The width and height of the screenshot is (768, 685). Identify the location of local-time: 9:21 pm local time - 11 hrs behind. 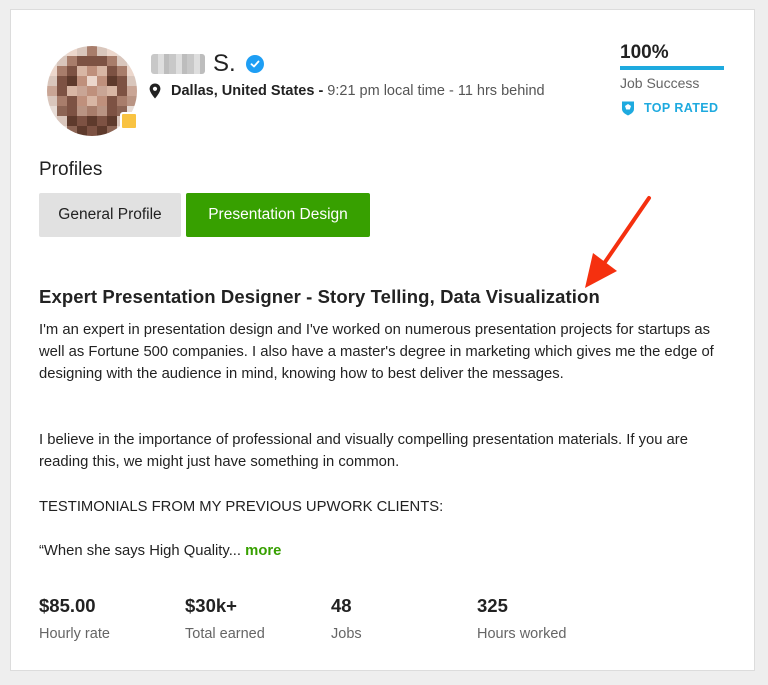
(436, 91).